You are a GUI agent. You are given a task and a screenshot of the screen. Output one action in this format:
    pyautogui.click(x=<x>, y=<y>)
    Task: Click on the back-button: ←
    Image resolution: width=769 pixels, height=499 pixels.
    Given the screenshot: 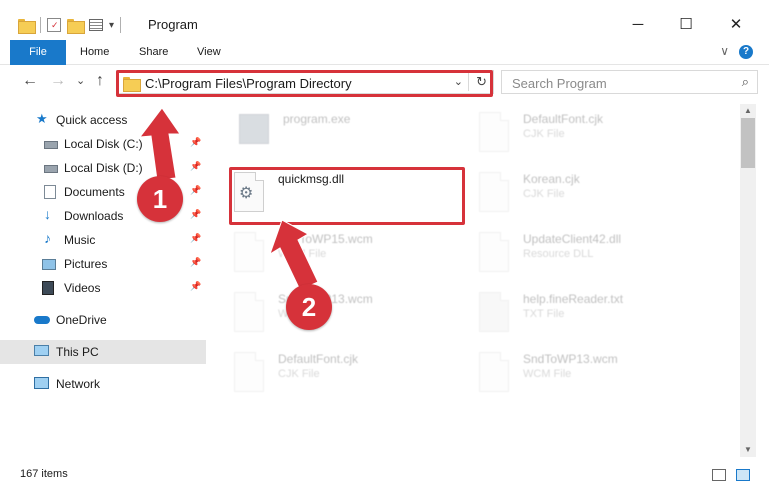 What is the action you would take?
    pyautogui.click(x=30, y=81)
    